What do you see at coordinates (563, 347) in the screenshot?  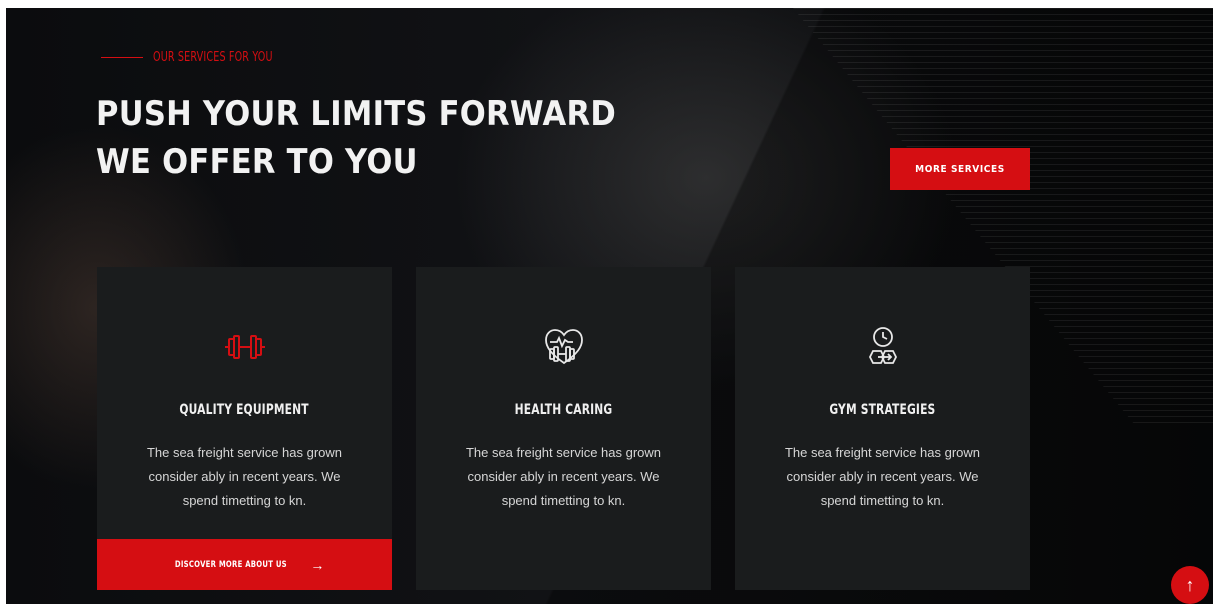 I see `heart-dumbbell-icon` at bounding box center [563, 347].